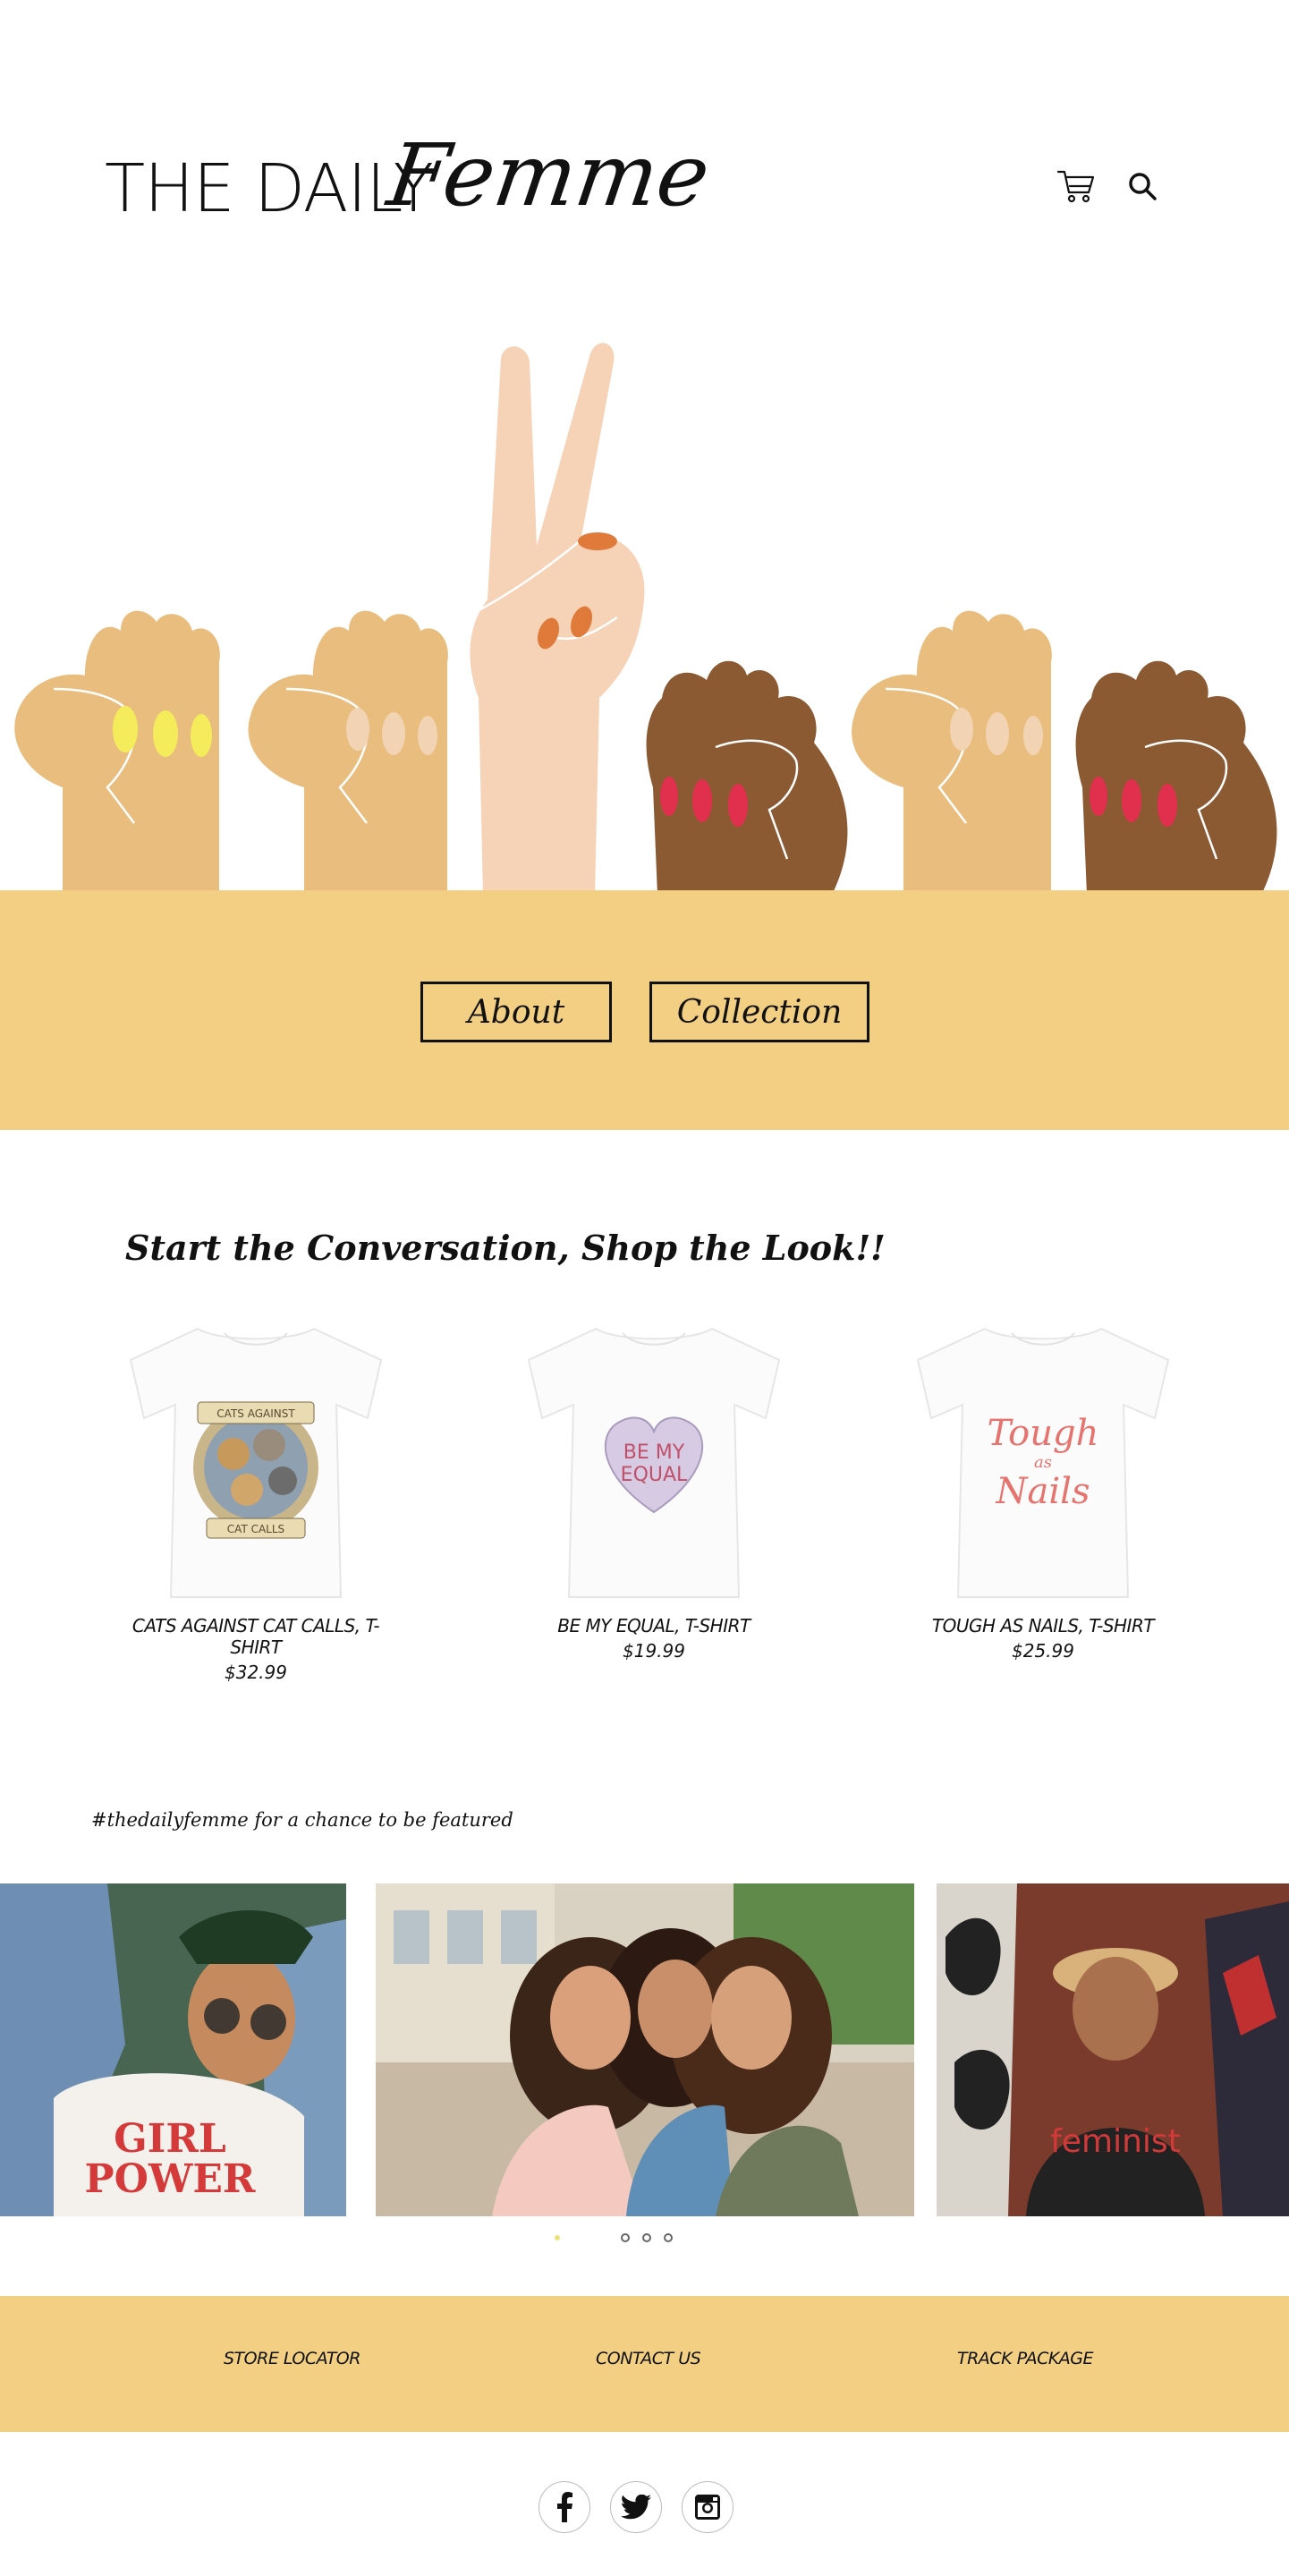 This screenshot has height=2576, width=1289. I want to click on cart-icon, so click(1076, 186).